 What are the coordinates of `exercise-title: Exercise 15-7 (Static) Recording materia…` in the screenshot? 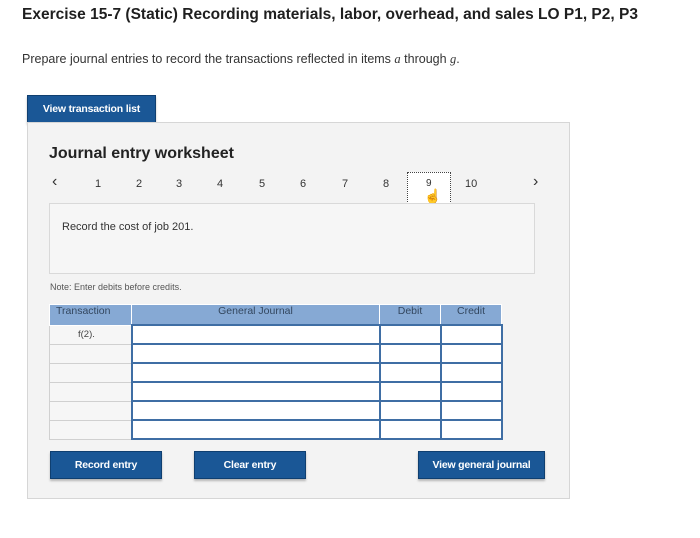 It's located at (330, 14).